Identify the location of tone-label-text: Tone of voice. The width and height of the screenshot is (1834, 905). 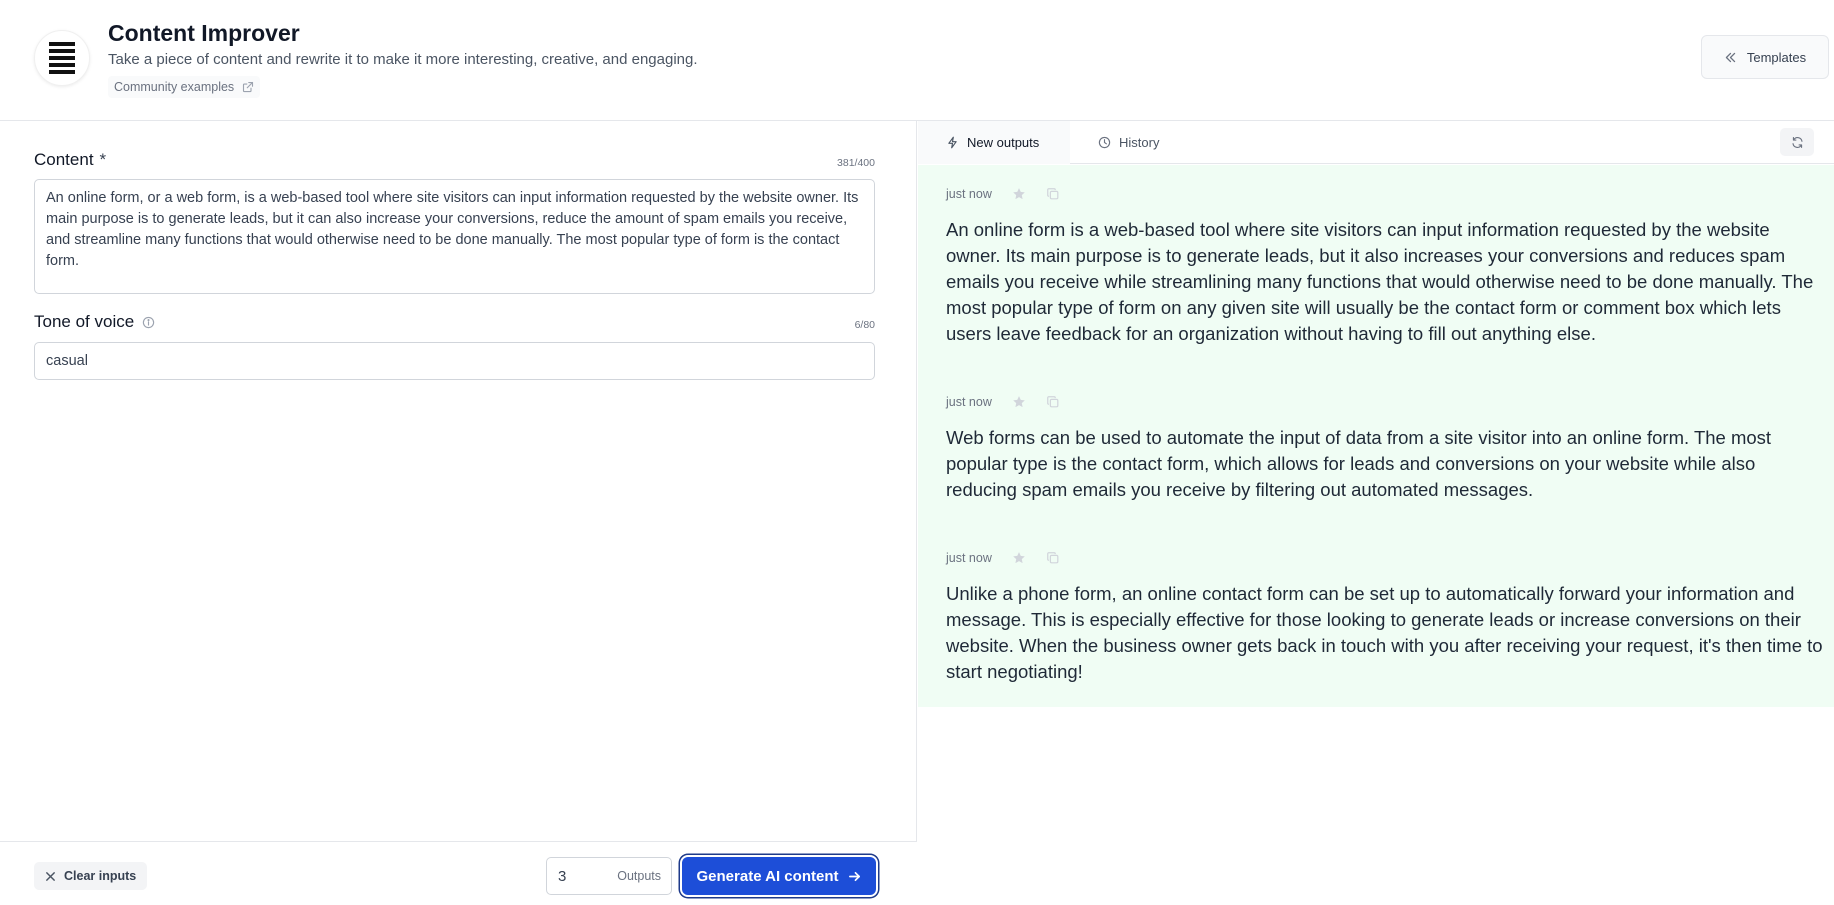
(84, 321).